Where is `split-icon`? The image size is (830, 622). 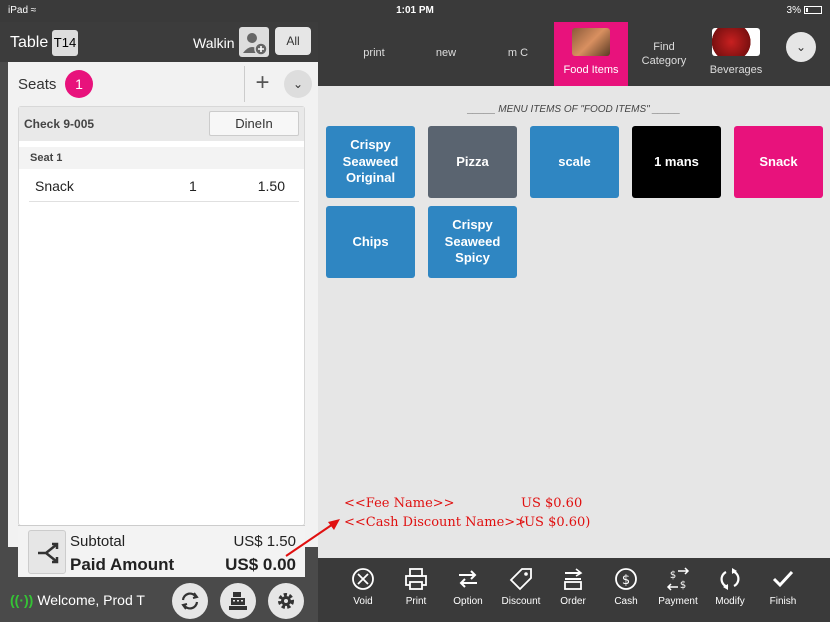
split-icon is located at coordinates (48, 553).